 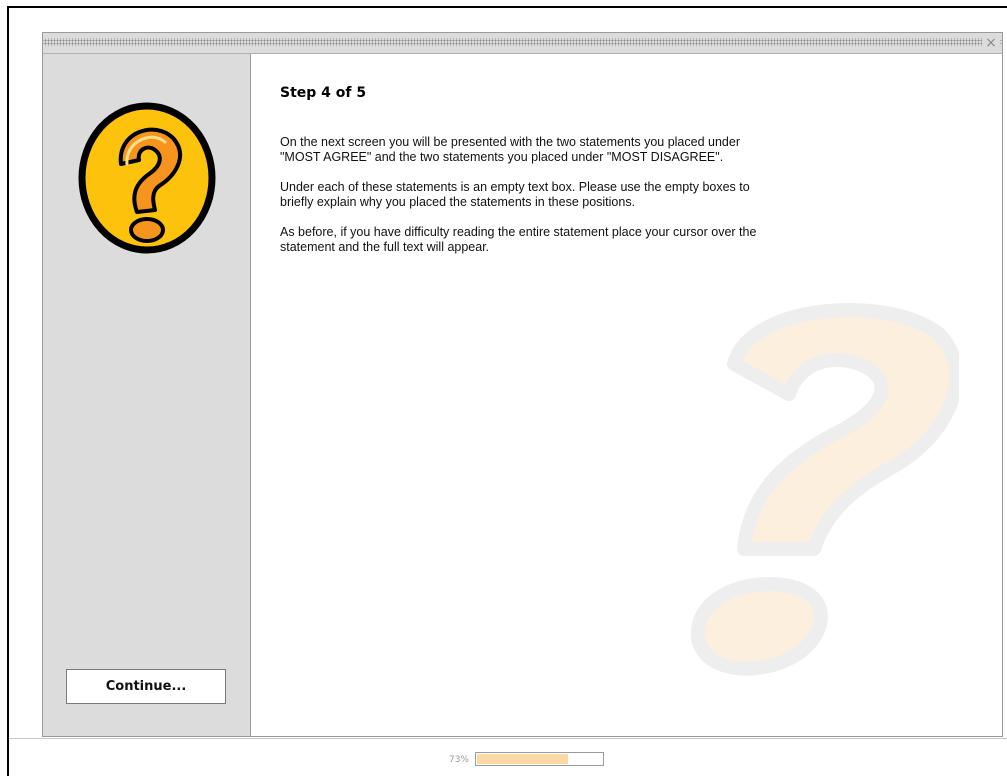 What do you see at coordinates (991, 43) in the screenshot?
I see `close-icon: ×` at bounding box center [991, 43].